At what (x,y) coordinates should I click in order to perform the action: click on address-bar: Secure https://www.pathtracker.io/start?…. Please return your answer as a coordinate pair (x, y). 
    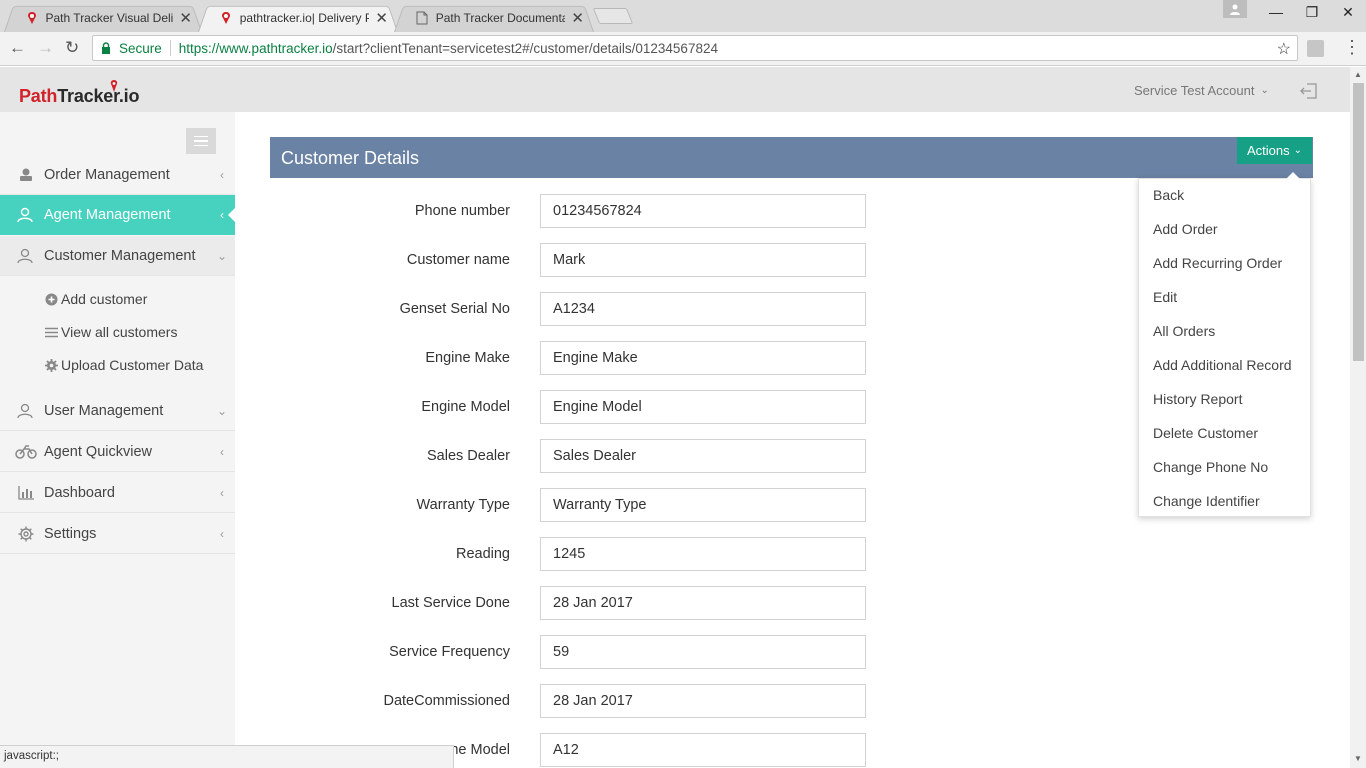
    Looking at the image, I should click on (695, 48).